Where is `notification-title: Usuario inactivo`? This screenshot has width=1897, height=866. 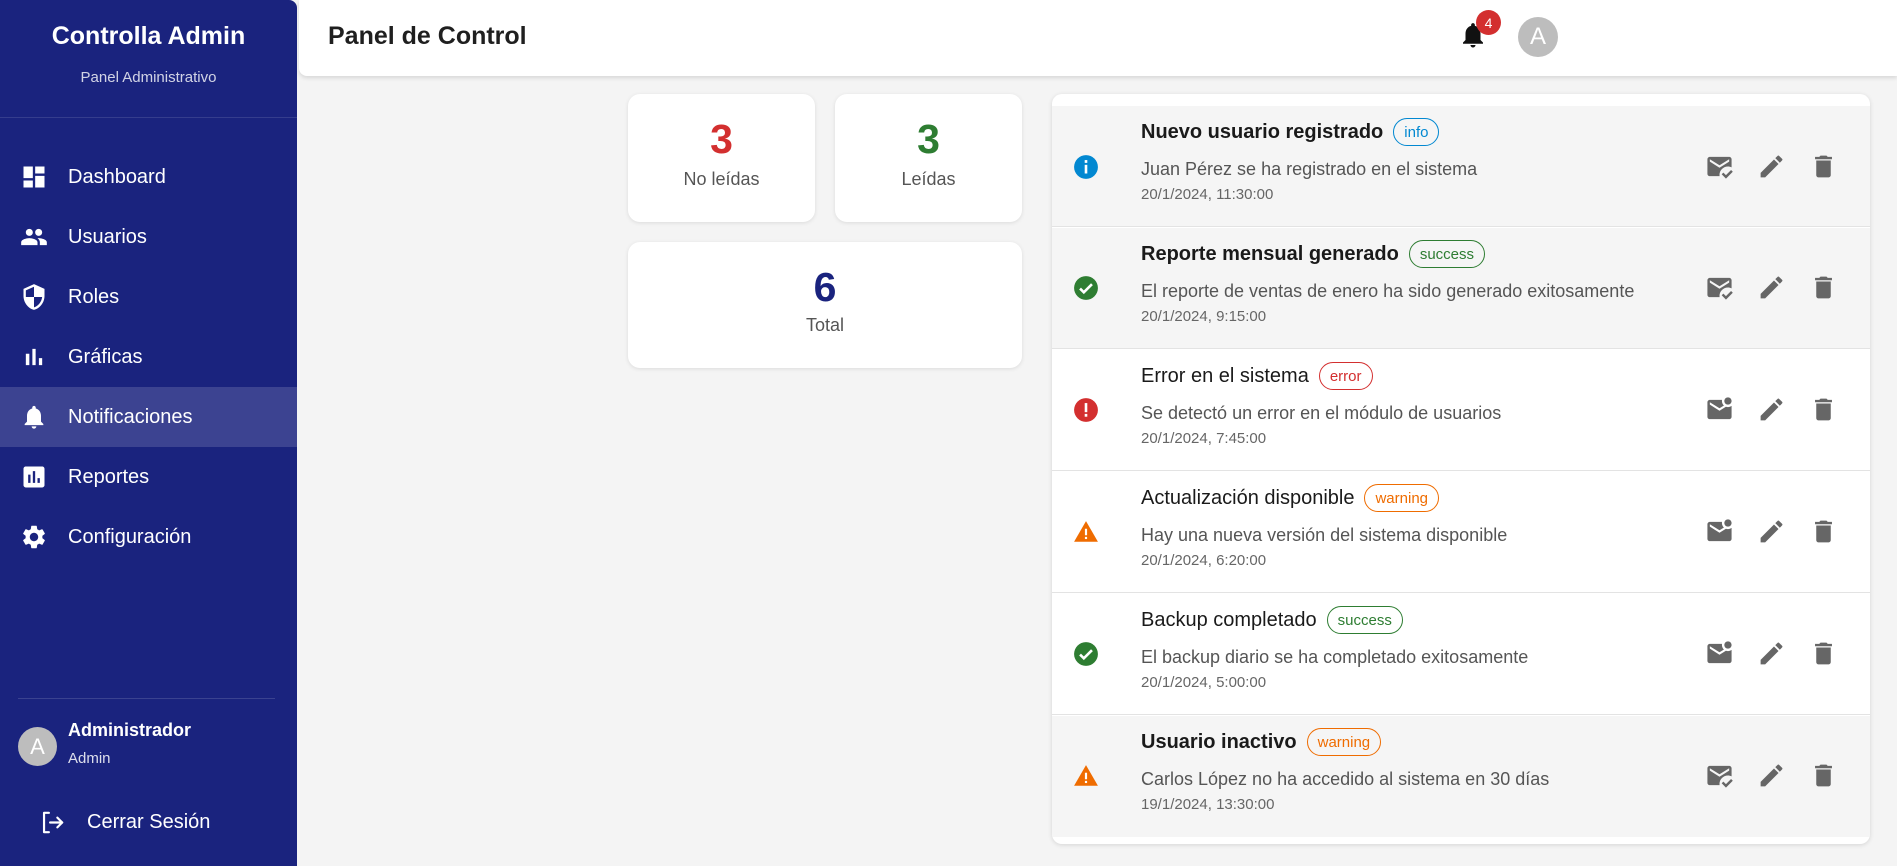 notification-title: Usuario inactivo is located at coordinates (1219, 741).